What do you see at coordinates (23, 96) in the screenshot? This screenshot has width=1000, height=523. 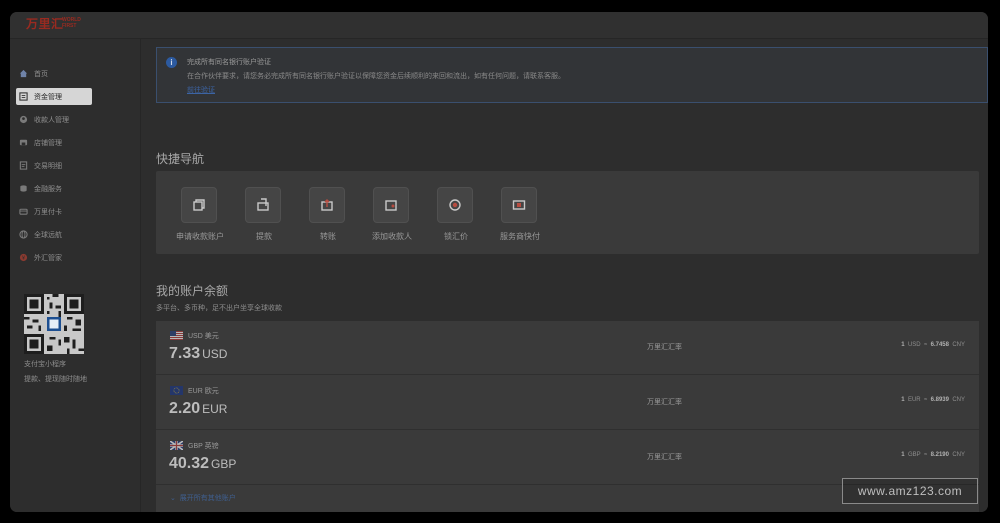 I see `wallet-icon` at bounding box center [23, 96].